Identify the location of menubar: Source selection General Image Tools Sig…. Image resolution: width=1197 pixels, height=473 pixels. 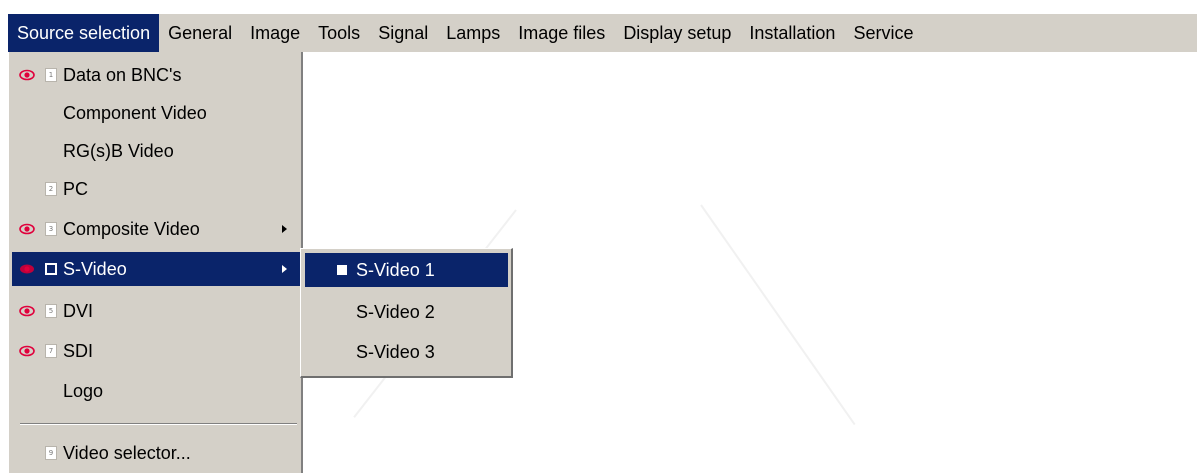
(602, 33).